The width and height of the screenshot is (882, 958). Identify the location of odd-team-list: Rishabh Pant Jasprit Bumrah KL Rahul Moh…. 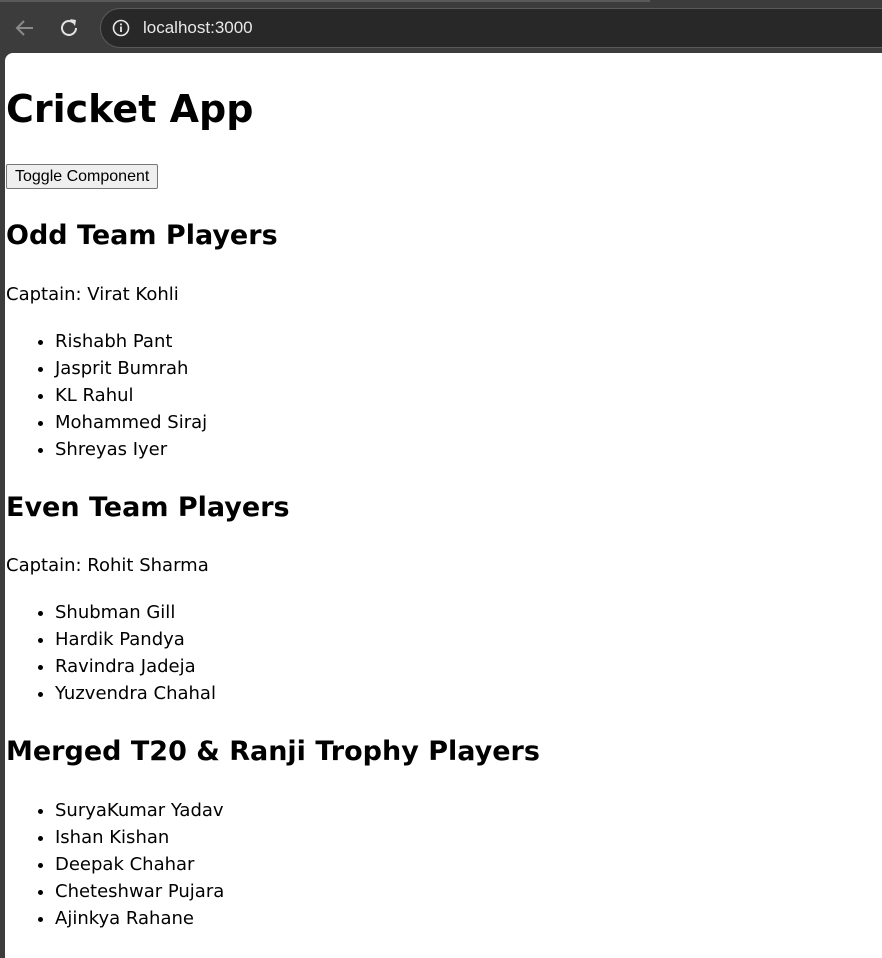
(106, 395).